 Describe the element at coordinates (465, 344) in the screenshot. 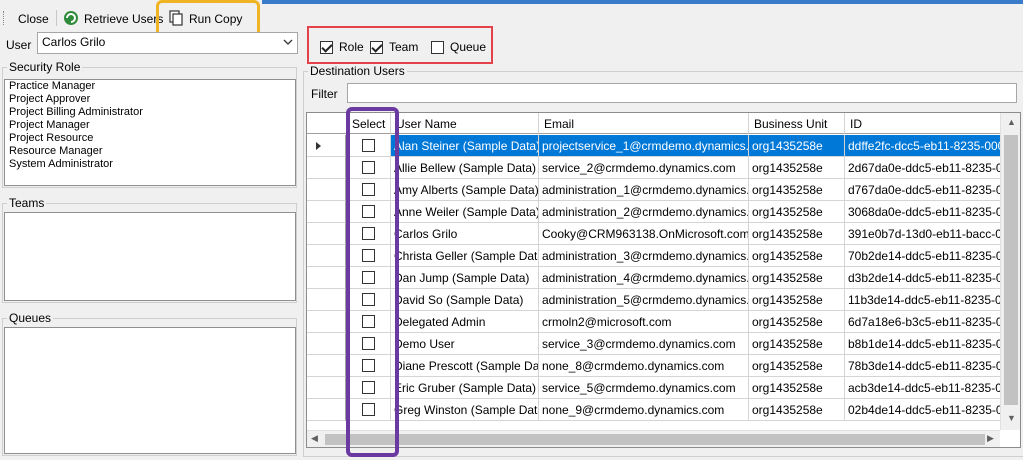

I see `cell-user-name: Demo User` at that location.